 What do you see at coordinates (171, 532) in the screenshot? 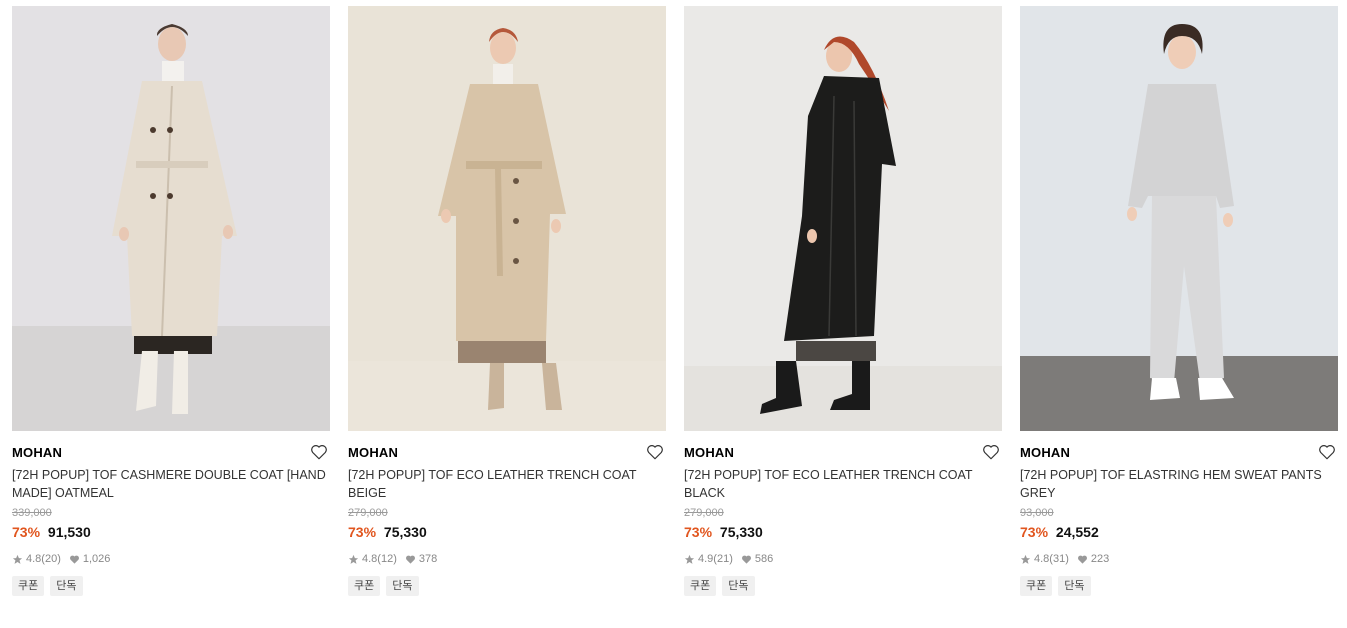
I see `price-row: 73% 91,530` at bounding box center [171, 532].